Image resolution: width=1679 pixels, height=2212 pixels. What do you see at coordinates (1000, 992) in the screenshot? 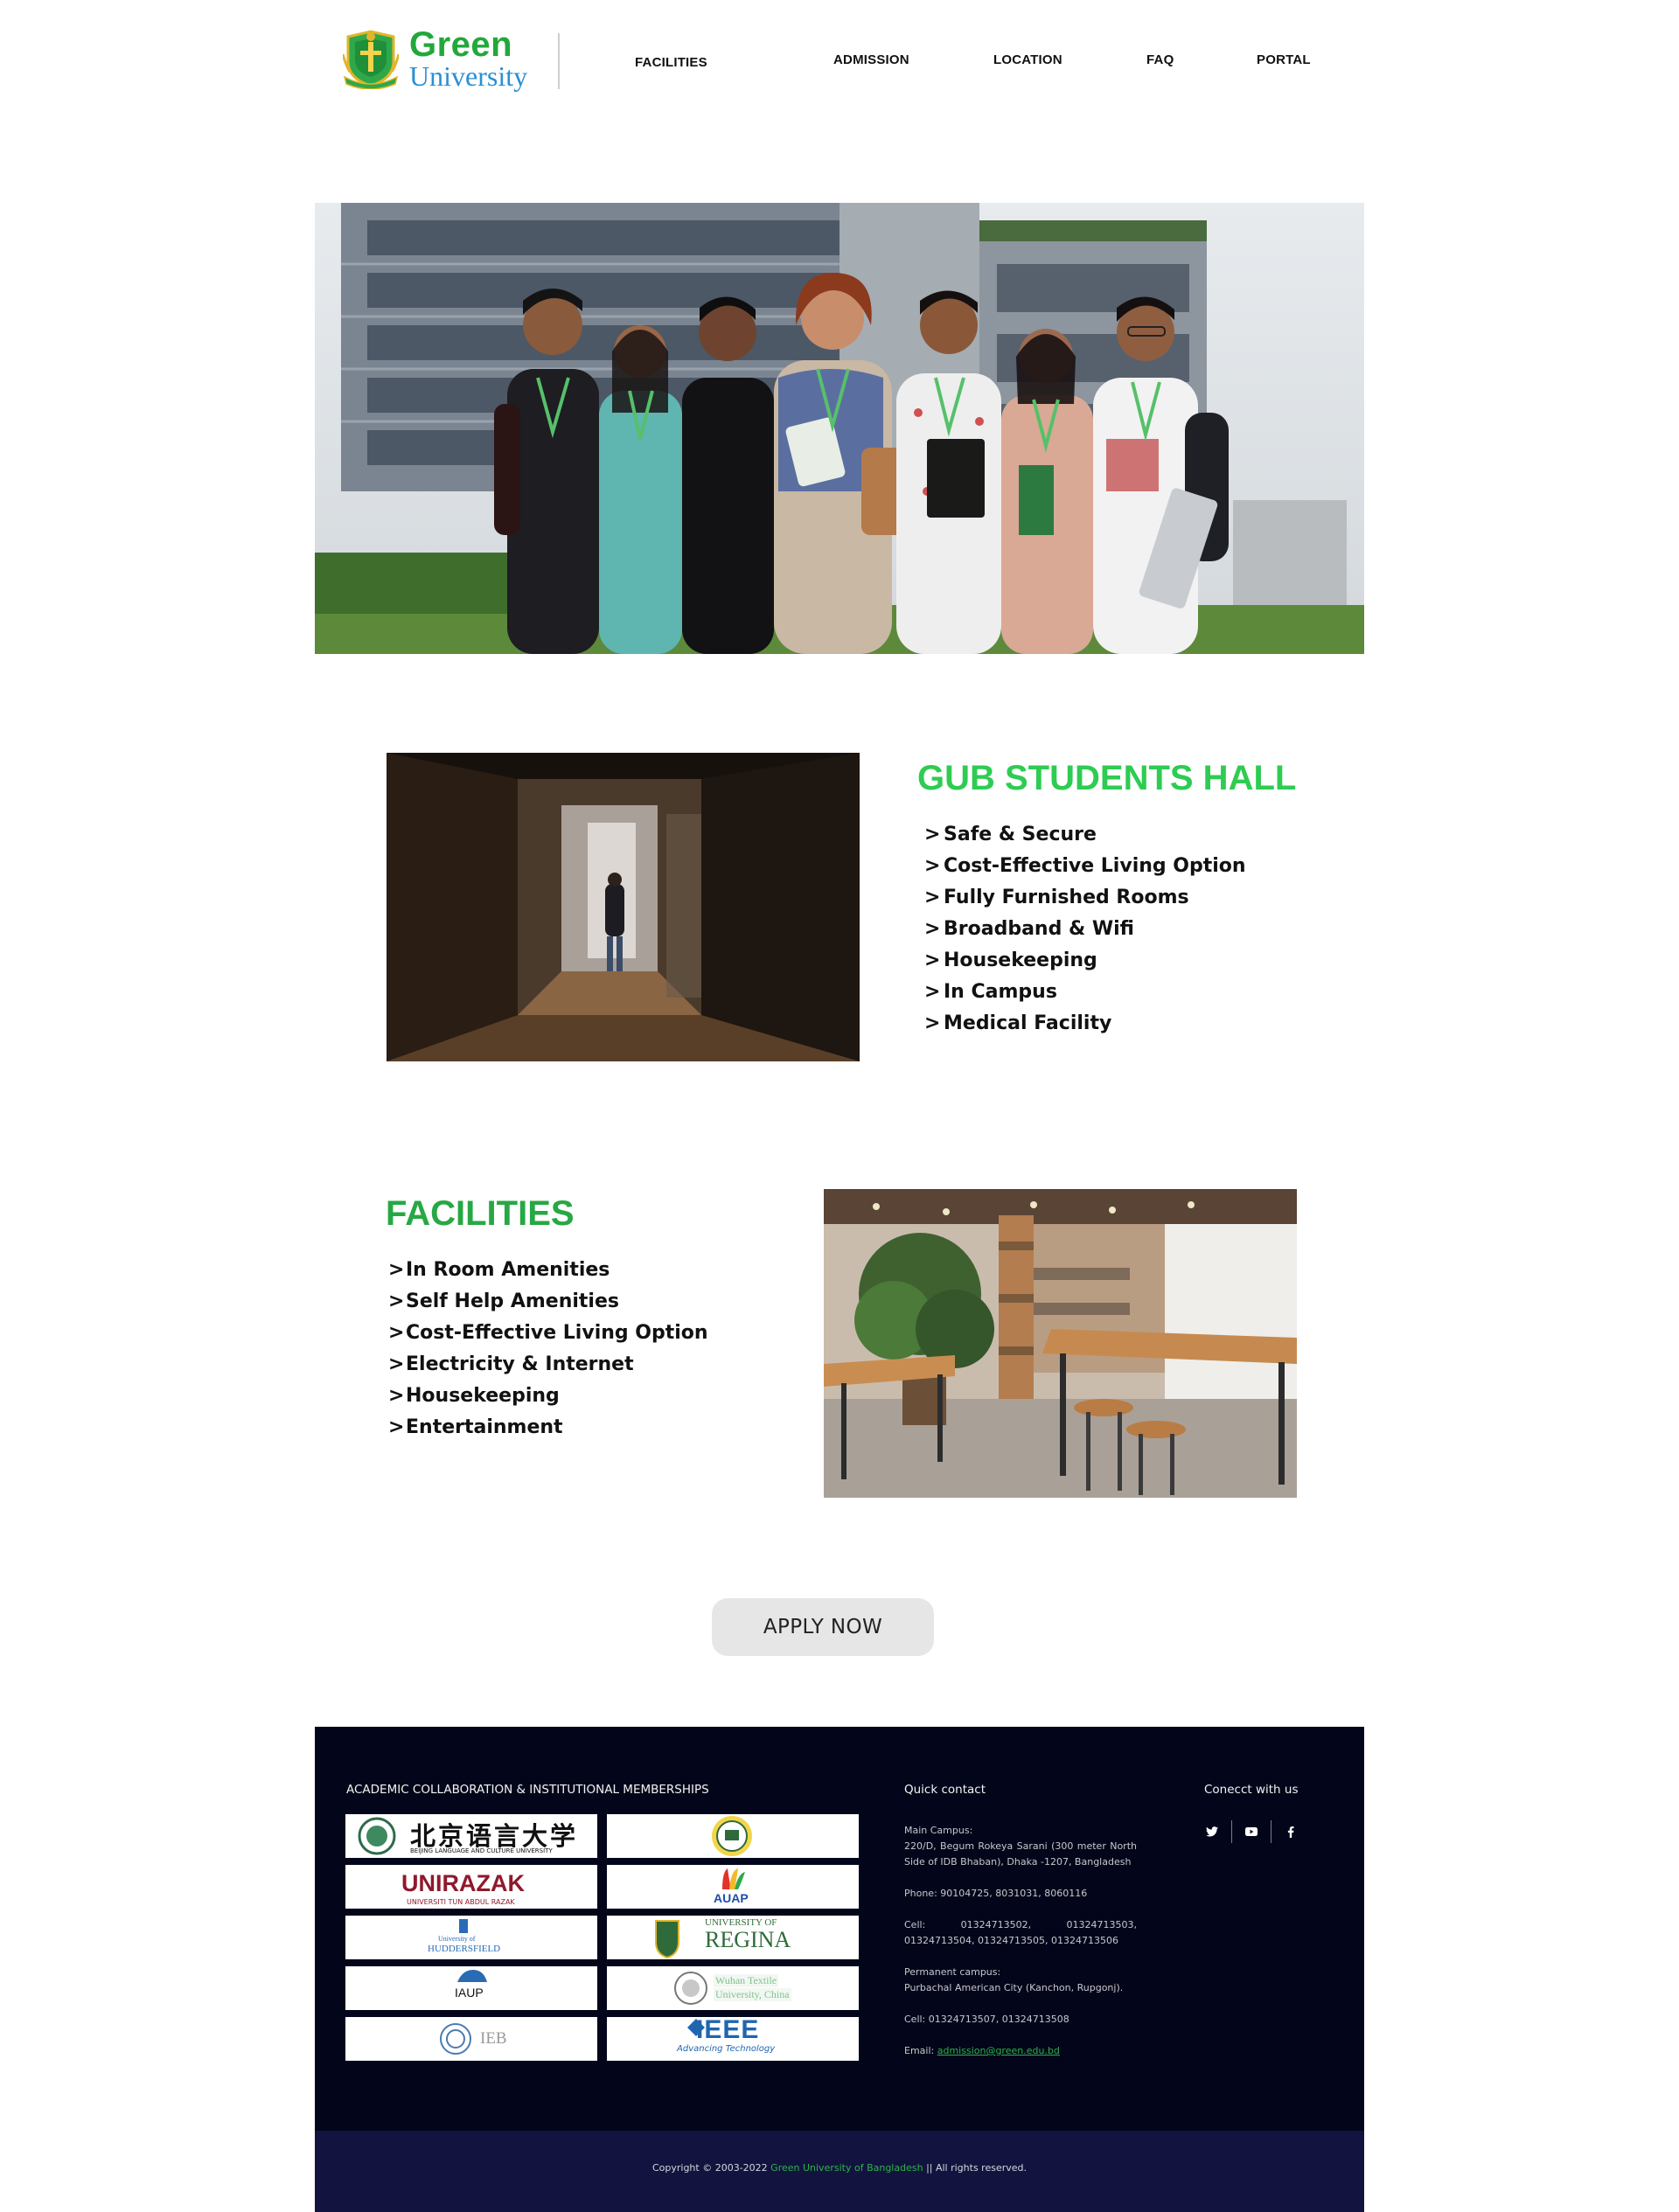
I see `feature-label: In Campus` at bounding box center [1000, 992].